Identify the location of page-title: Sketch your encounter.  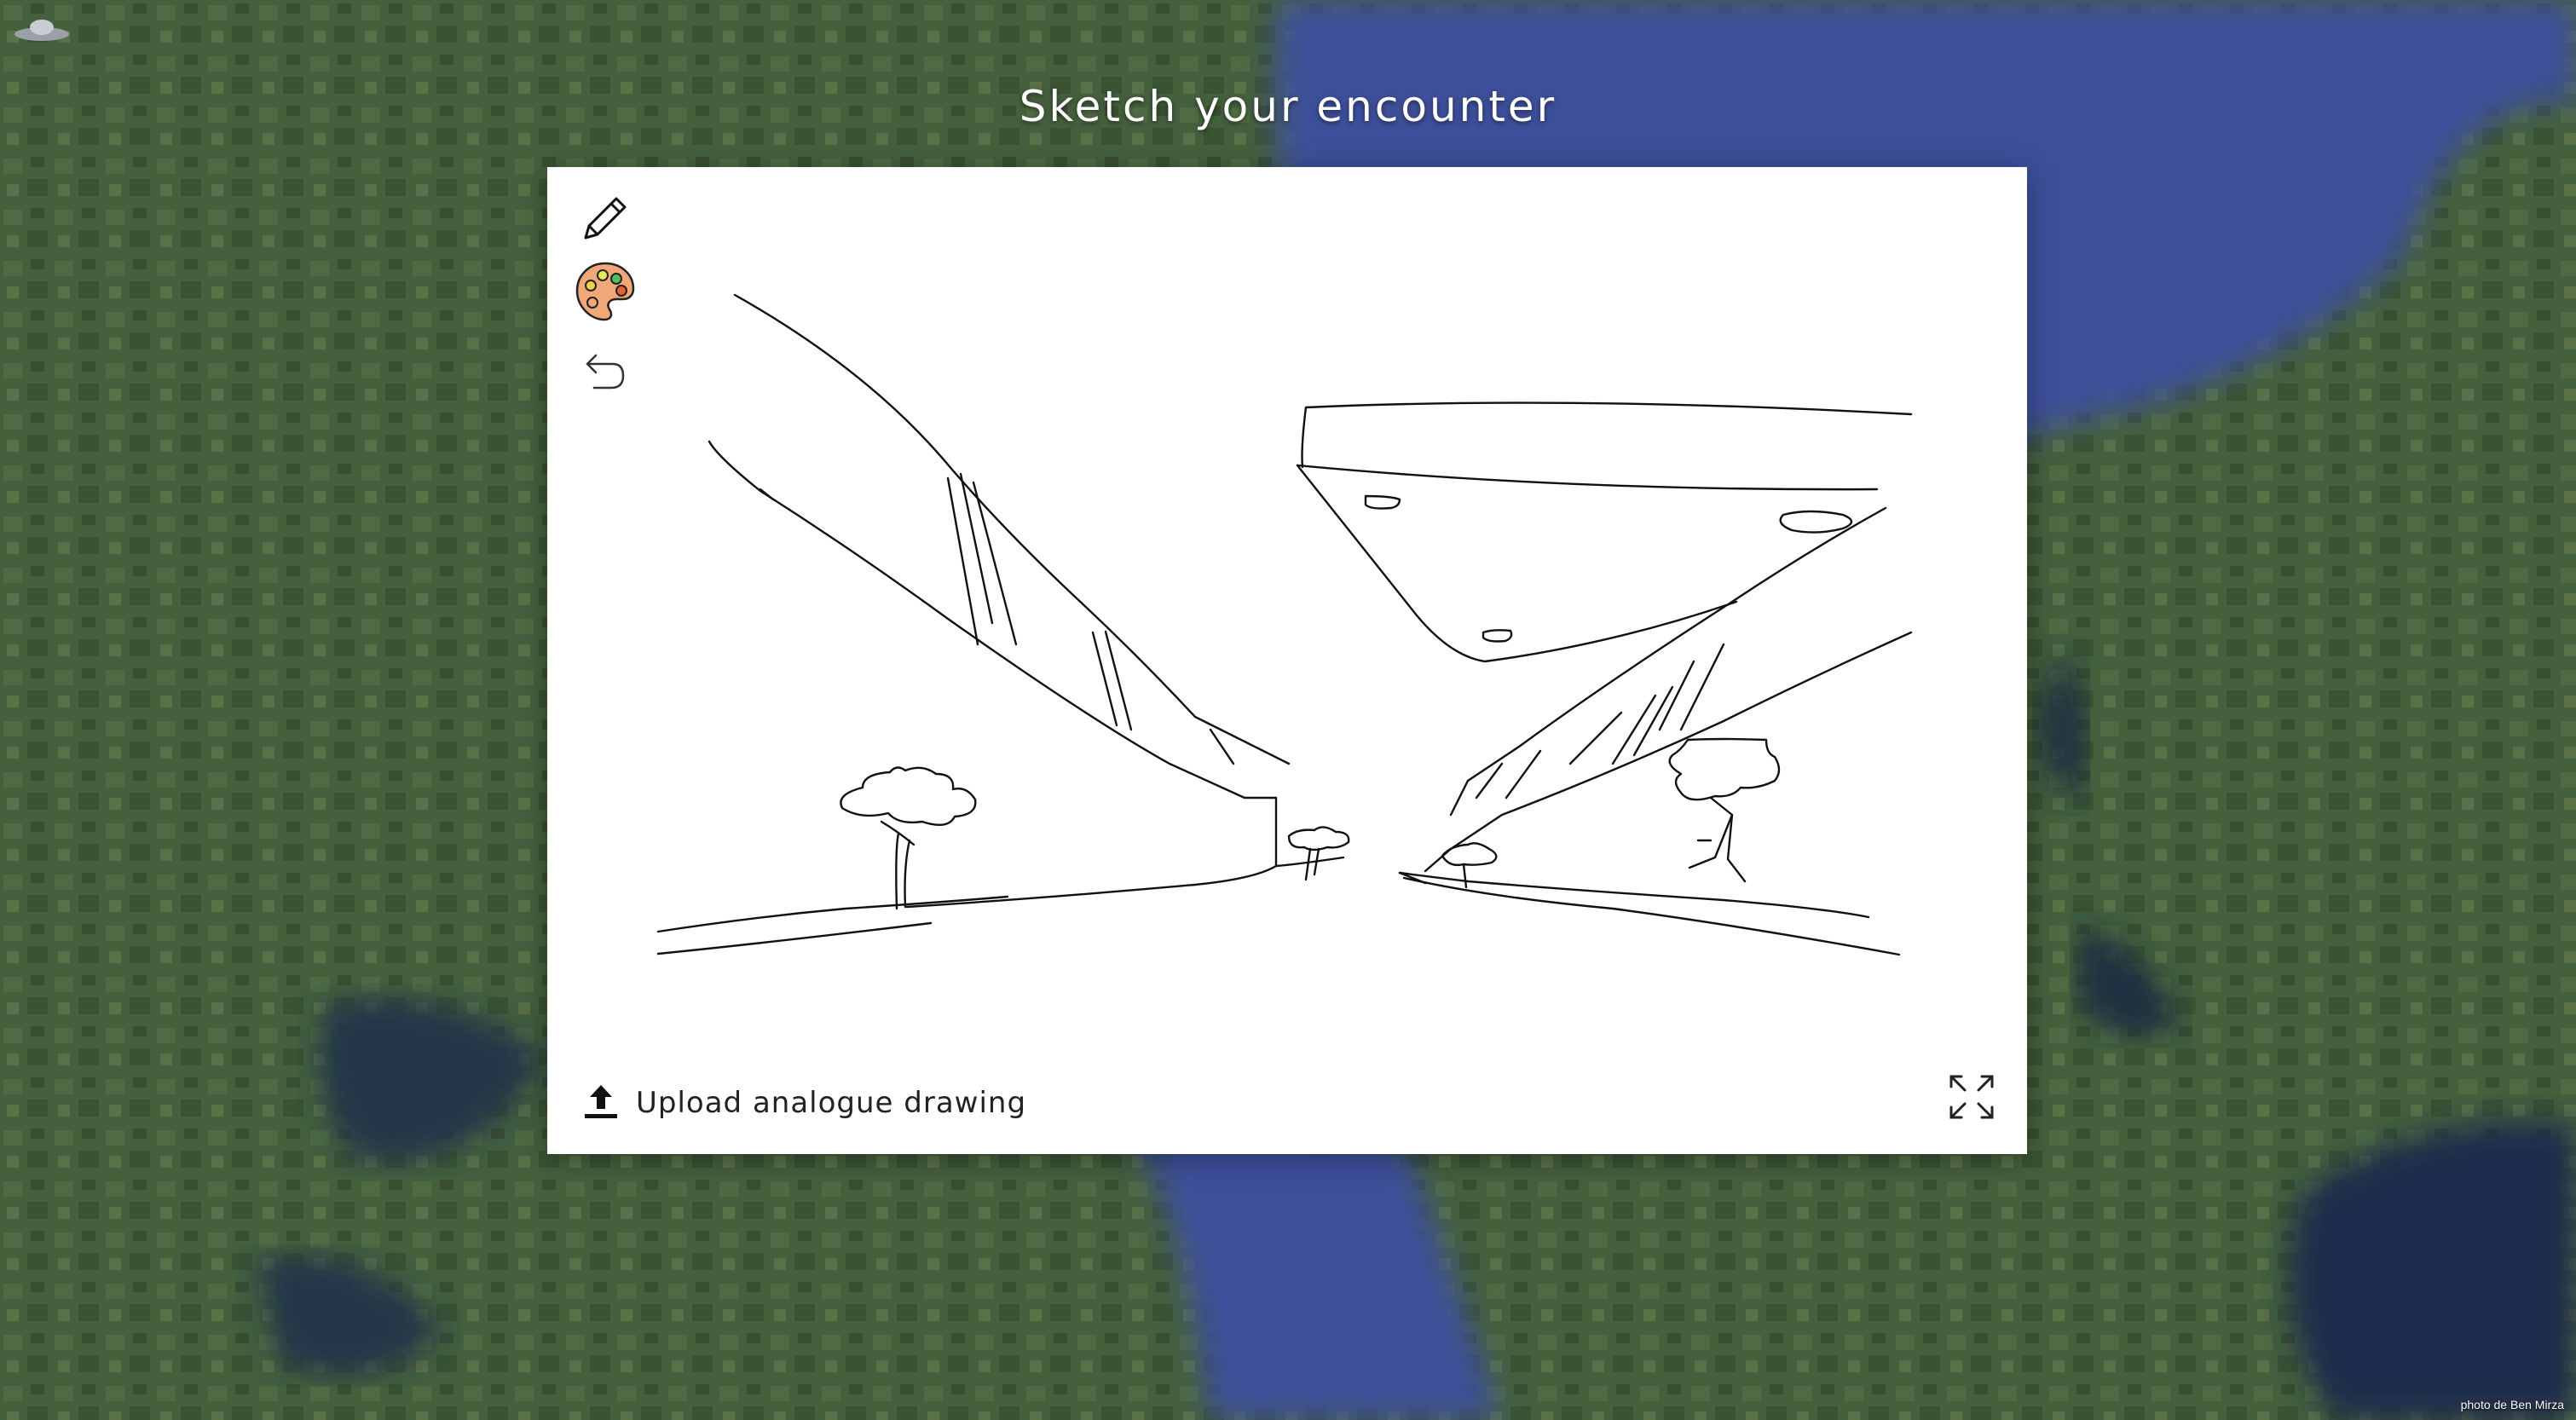
(1288, 106).